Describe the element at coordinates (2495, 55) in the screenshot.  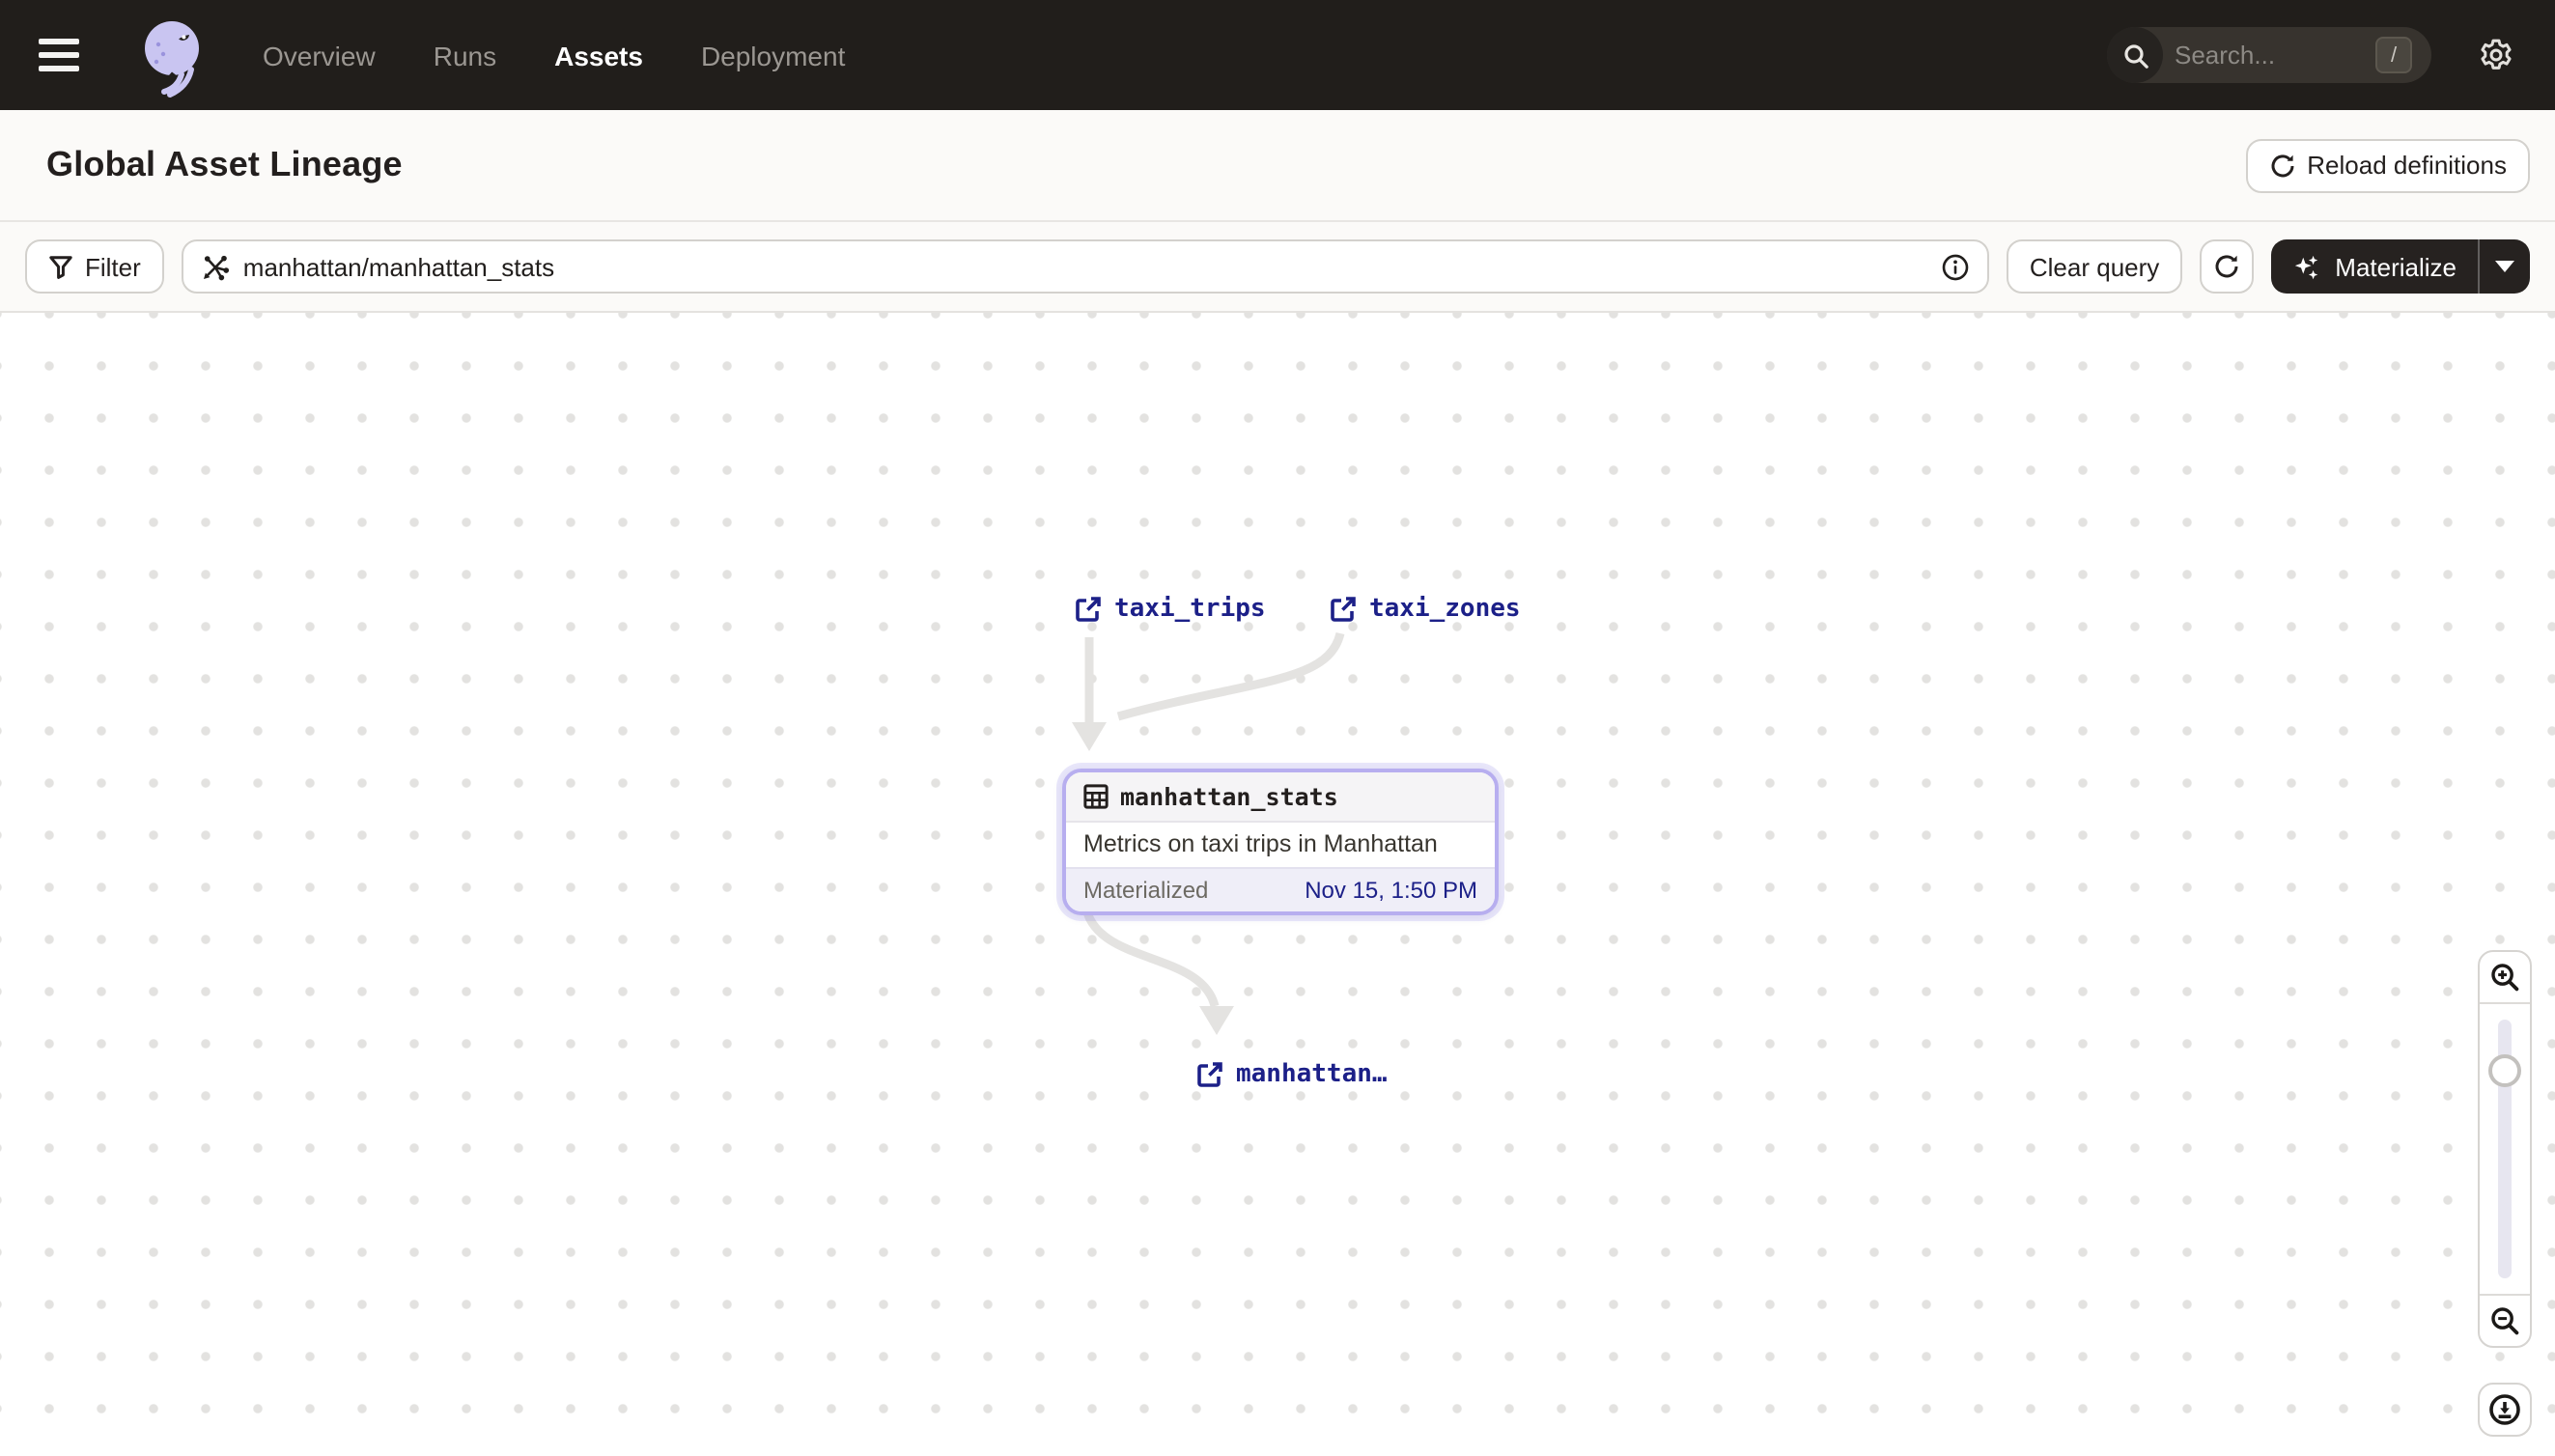
I see `gear-icon` at that location.